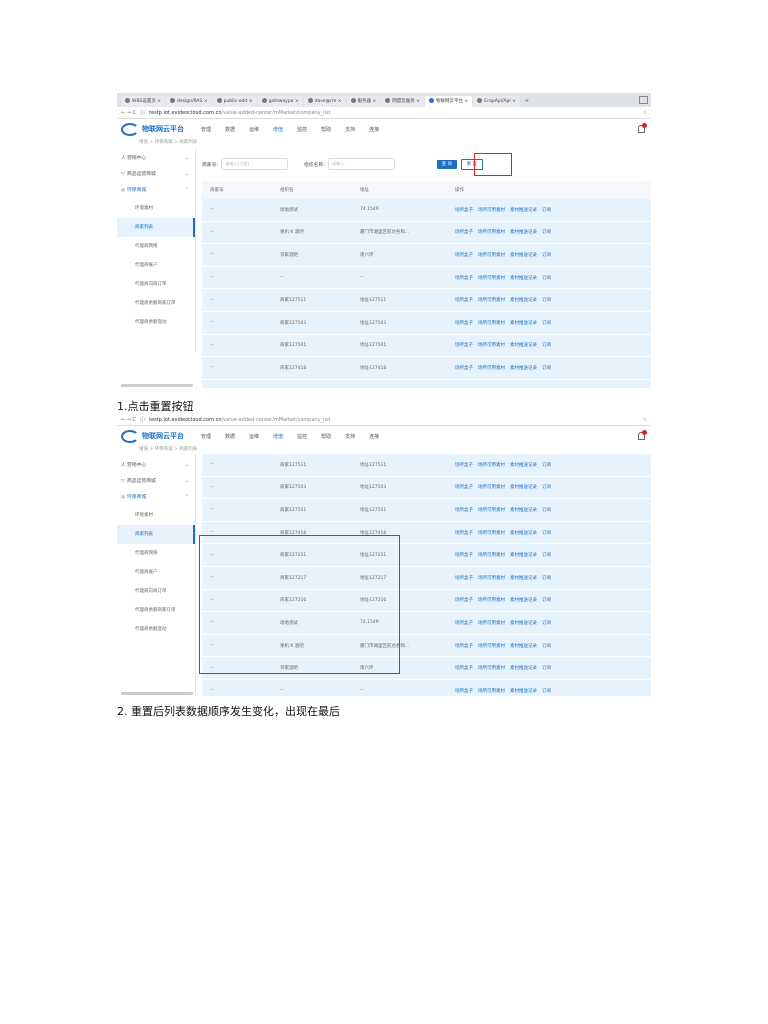 This screenshot has width=768, height=1024. What do you see at coordinates (128, 420) in the screenshot?
I see `nav-buttons: ← → C` at bounding box center [128, 420].